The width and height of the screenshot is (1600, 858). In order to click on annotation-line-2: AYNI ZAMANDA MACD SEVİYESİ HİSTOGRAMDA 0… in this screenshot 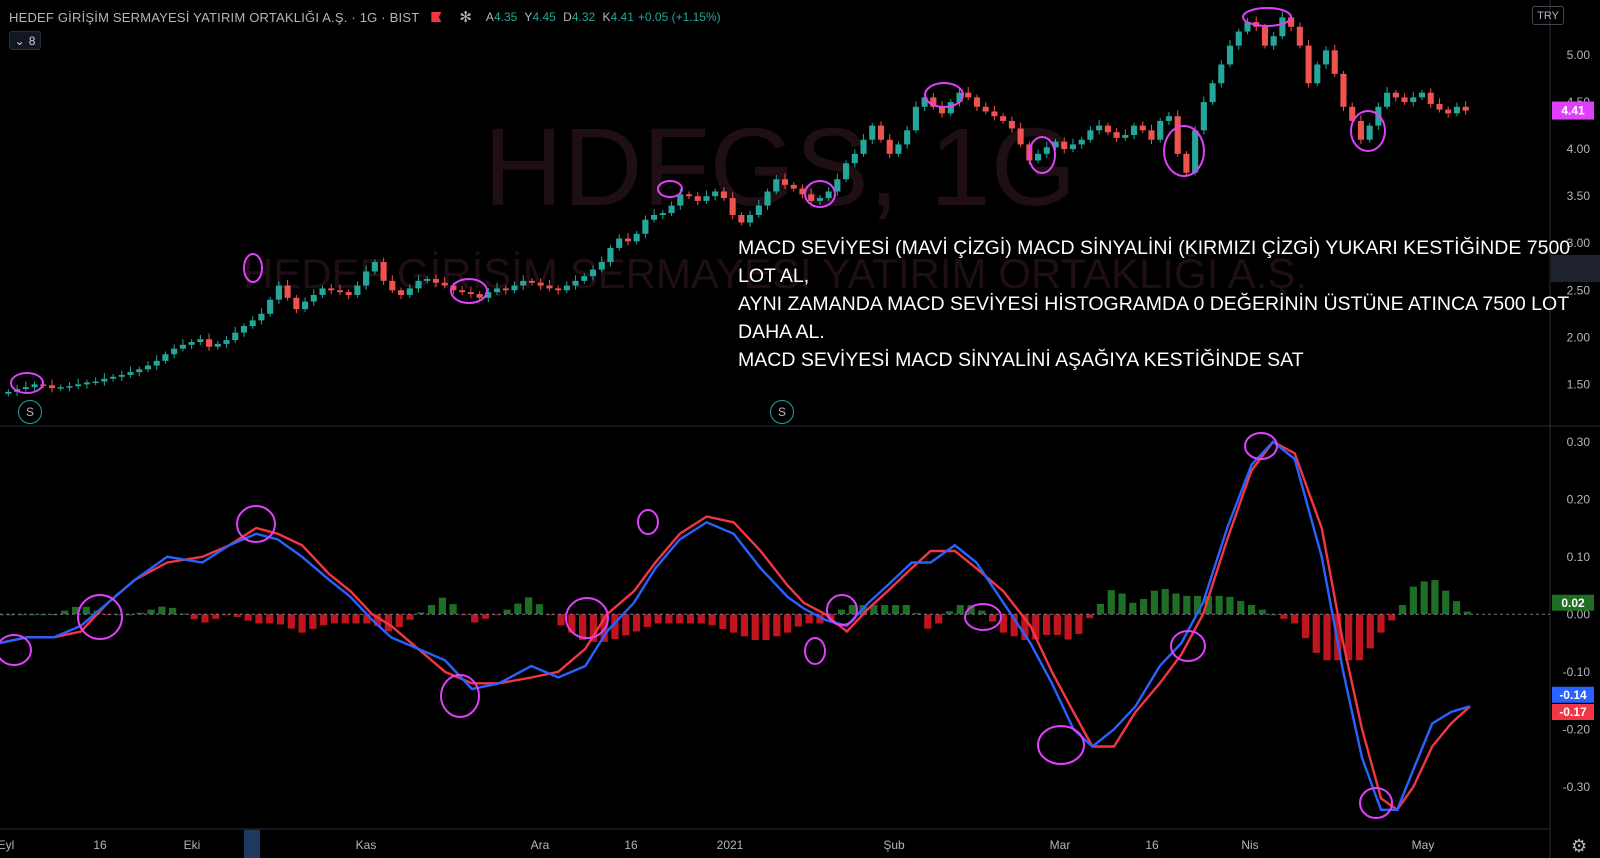, I will do `click(1153, 318)`.